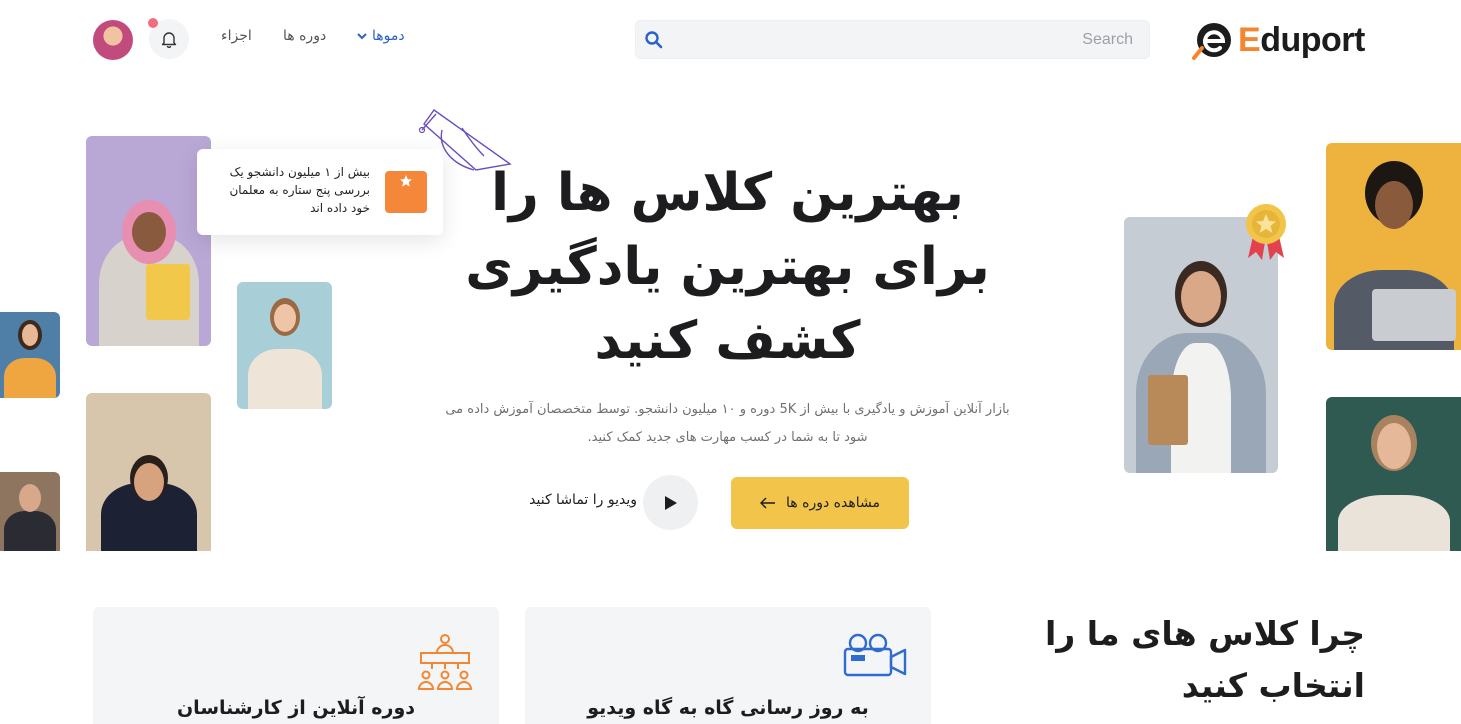 The height and width of the screenshot is (724, 1461). I want to click on avatar, so click(113, 40).